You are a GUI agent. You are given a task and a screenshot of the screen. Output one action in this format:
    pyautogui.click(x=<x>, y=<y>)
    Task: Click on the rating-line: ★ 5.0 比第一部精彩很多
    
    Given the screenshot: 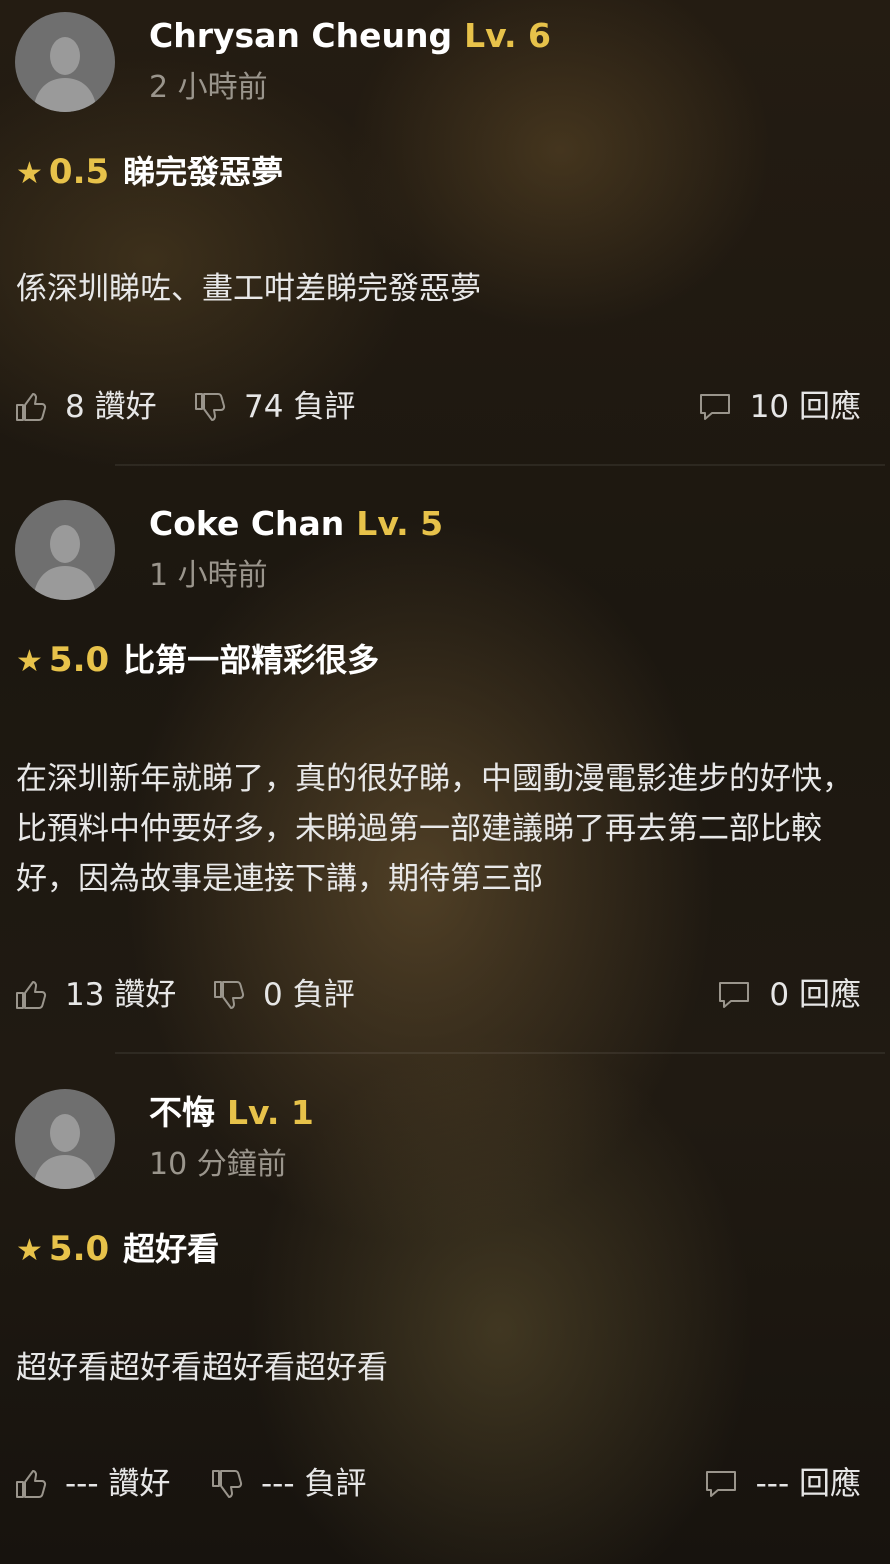 What is the action you would take?
    pyautogui.click(x=197, y=661)
    